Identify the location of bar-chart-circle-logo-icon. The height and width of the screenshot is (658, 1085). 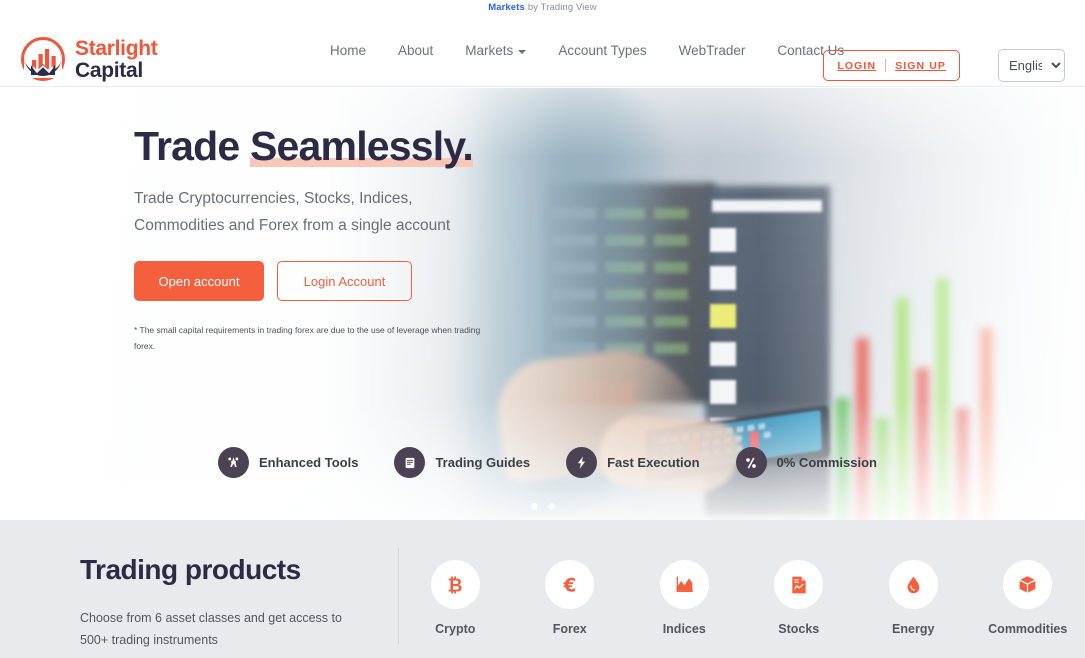
(43, 59).